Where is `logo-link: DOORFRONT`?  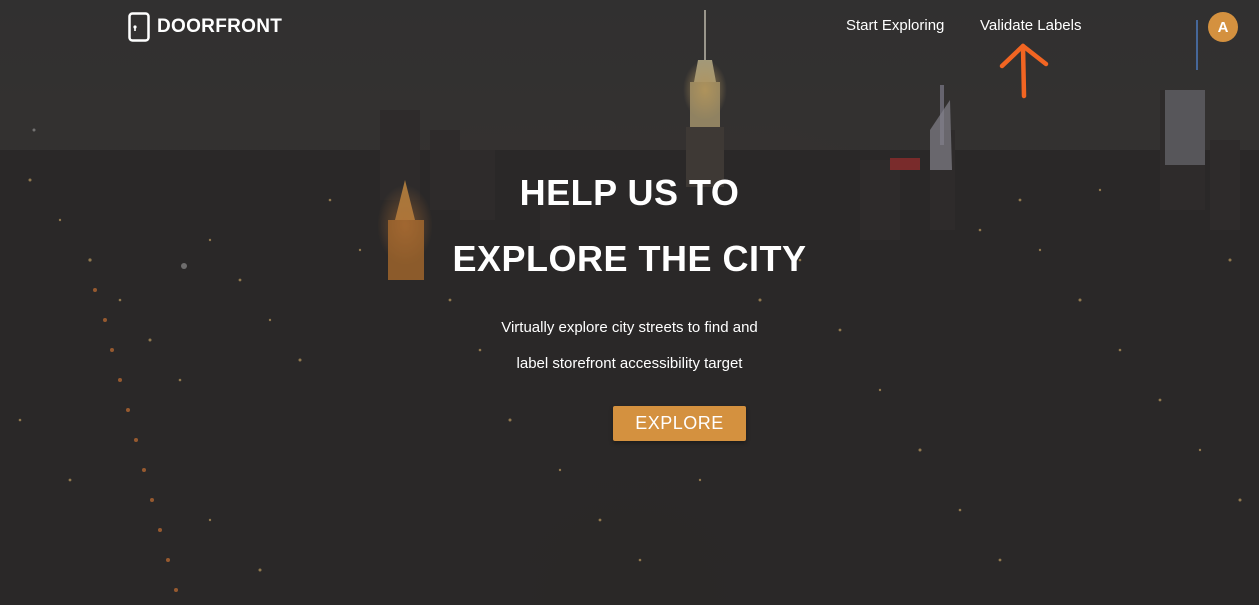
logo-link: DOORFRONT is located at coordinates (205, 27).